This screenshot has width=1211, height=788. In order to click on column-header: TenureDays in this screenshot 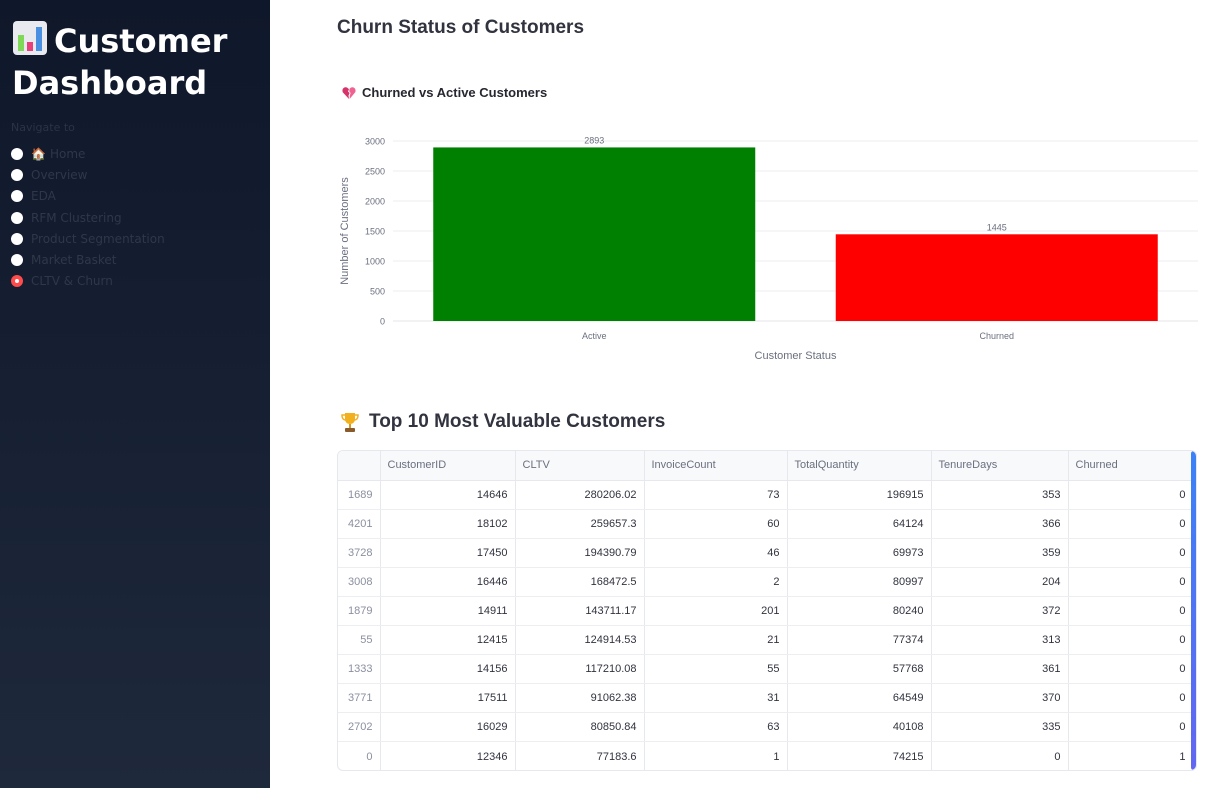, I will do `click(1000, 466)`.